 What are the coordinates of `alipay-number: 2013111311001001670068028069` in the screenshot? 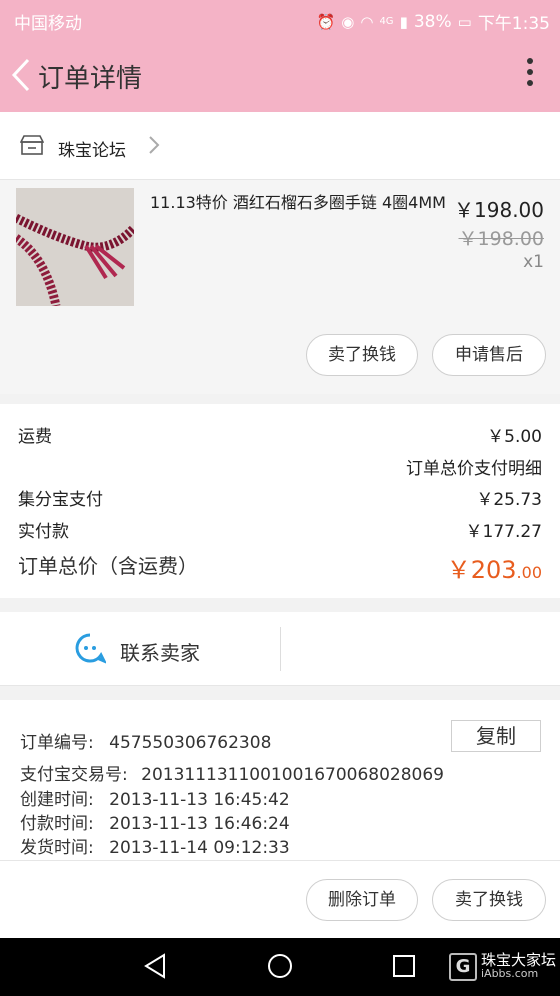 It's located at (292, 775).